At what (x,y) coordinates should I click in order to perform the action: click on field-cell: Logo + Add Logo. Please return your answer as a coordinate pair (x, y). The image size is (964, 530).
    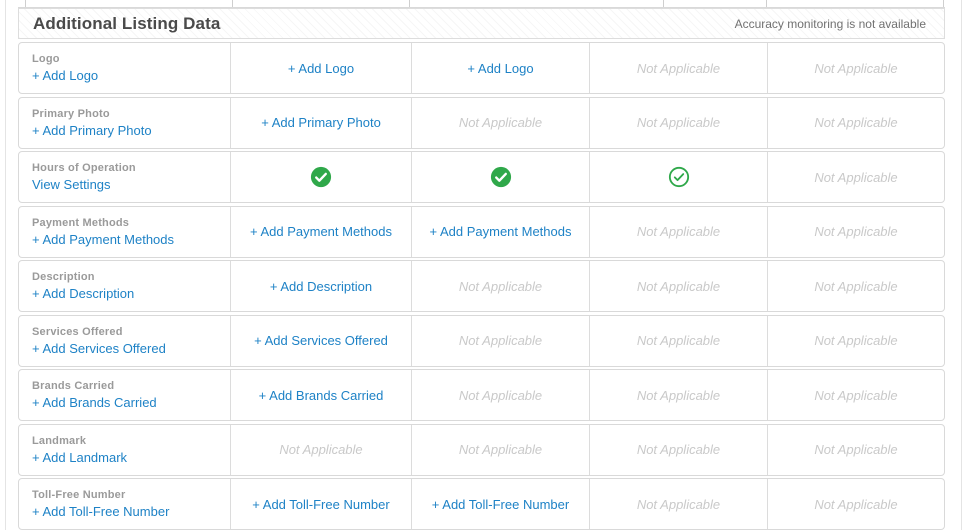
    Looking at the image, I should click on (124, 68).